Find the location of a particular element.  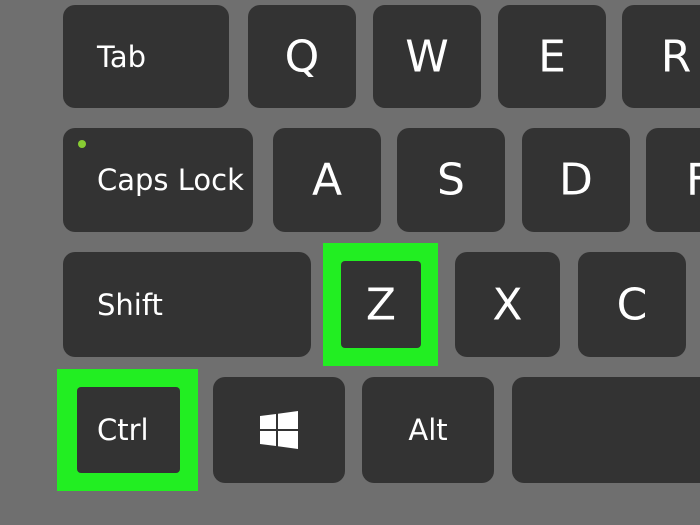

windows-key is located at coordinates (279, 430).